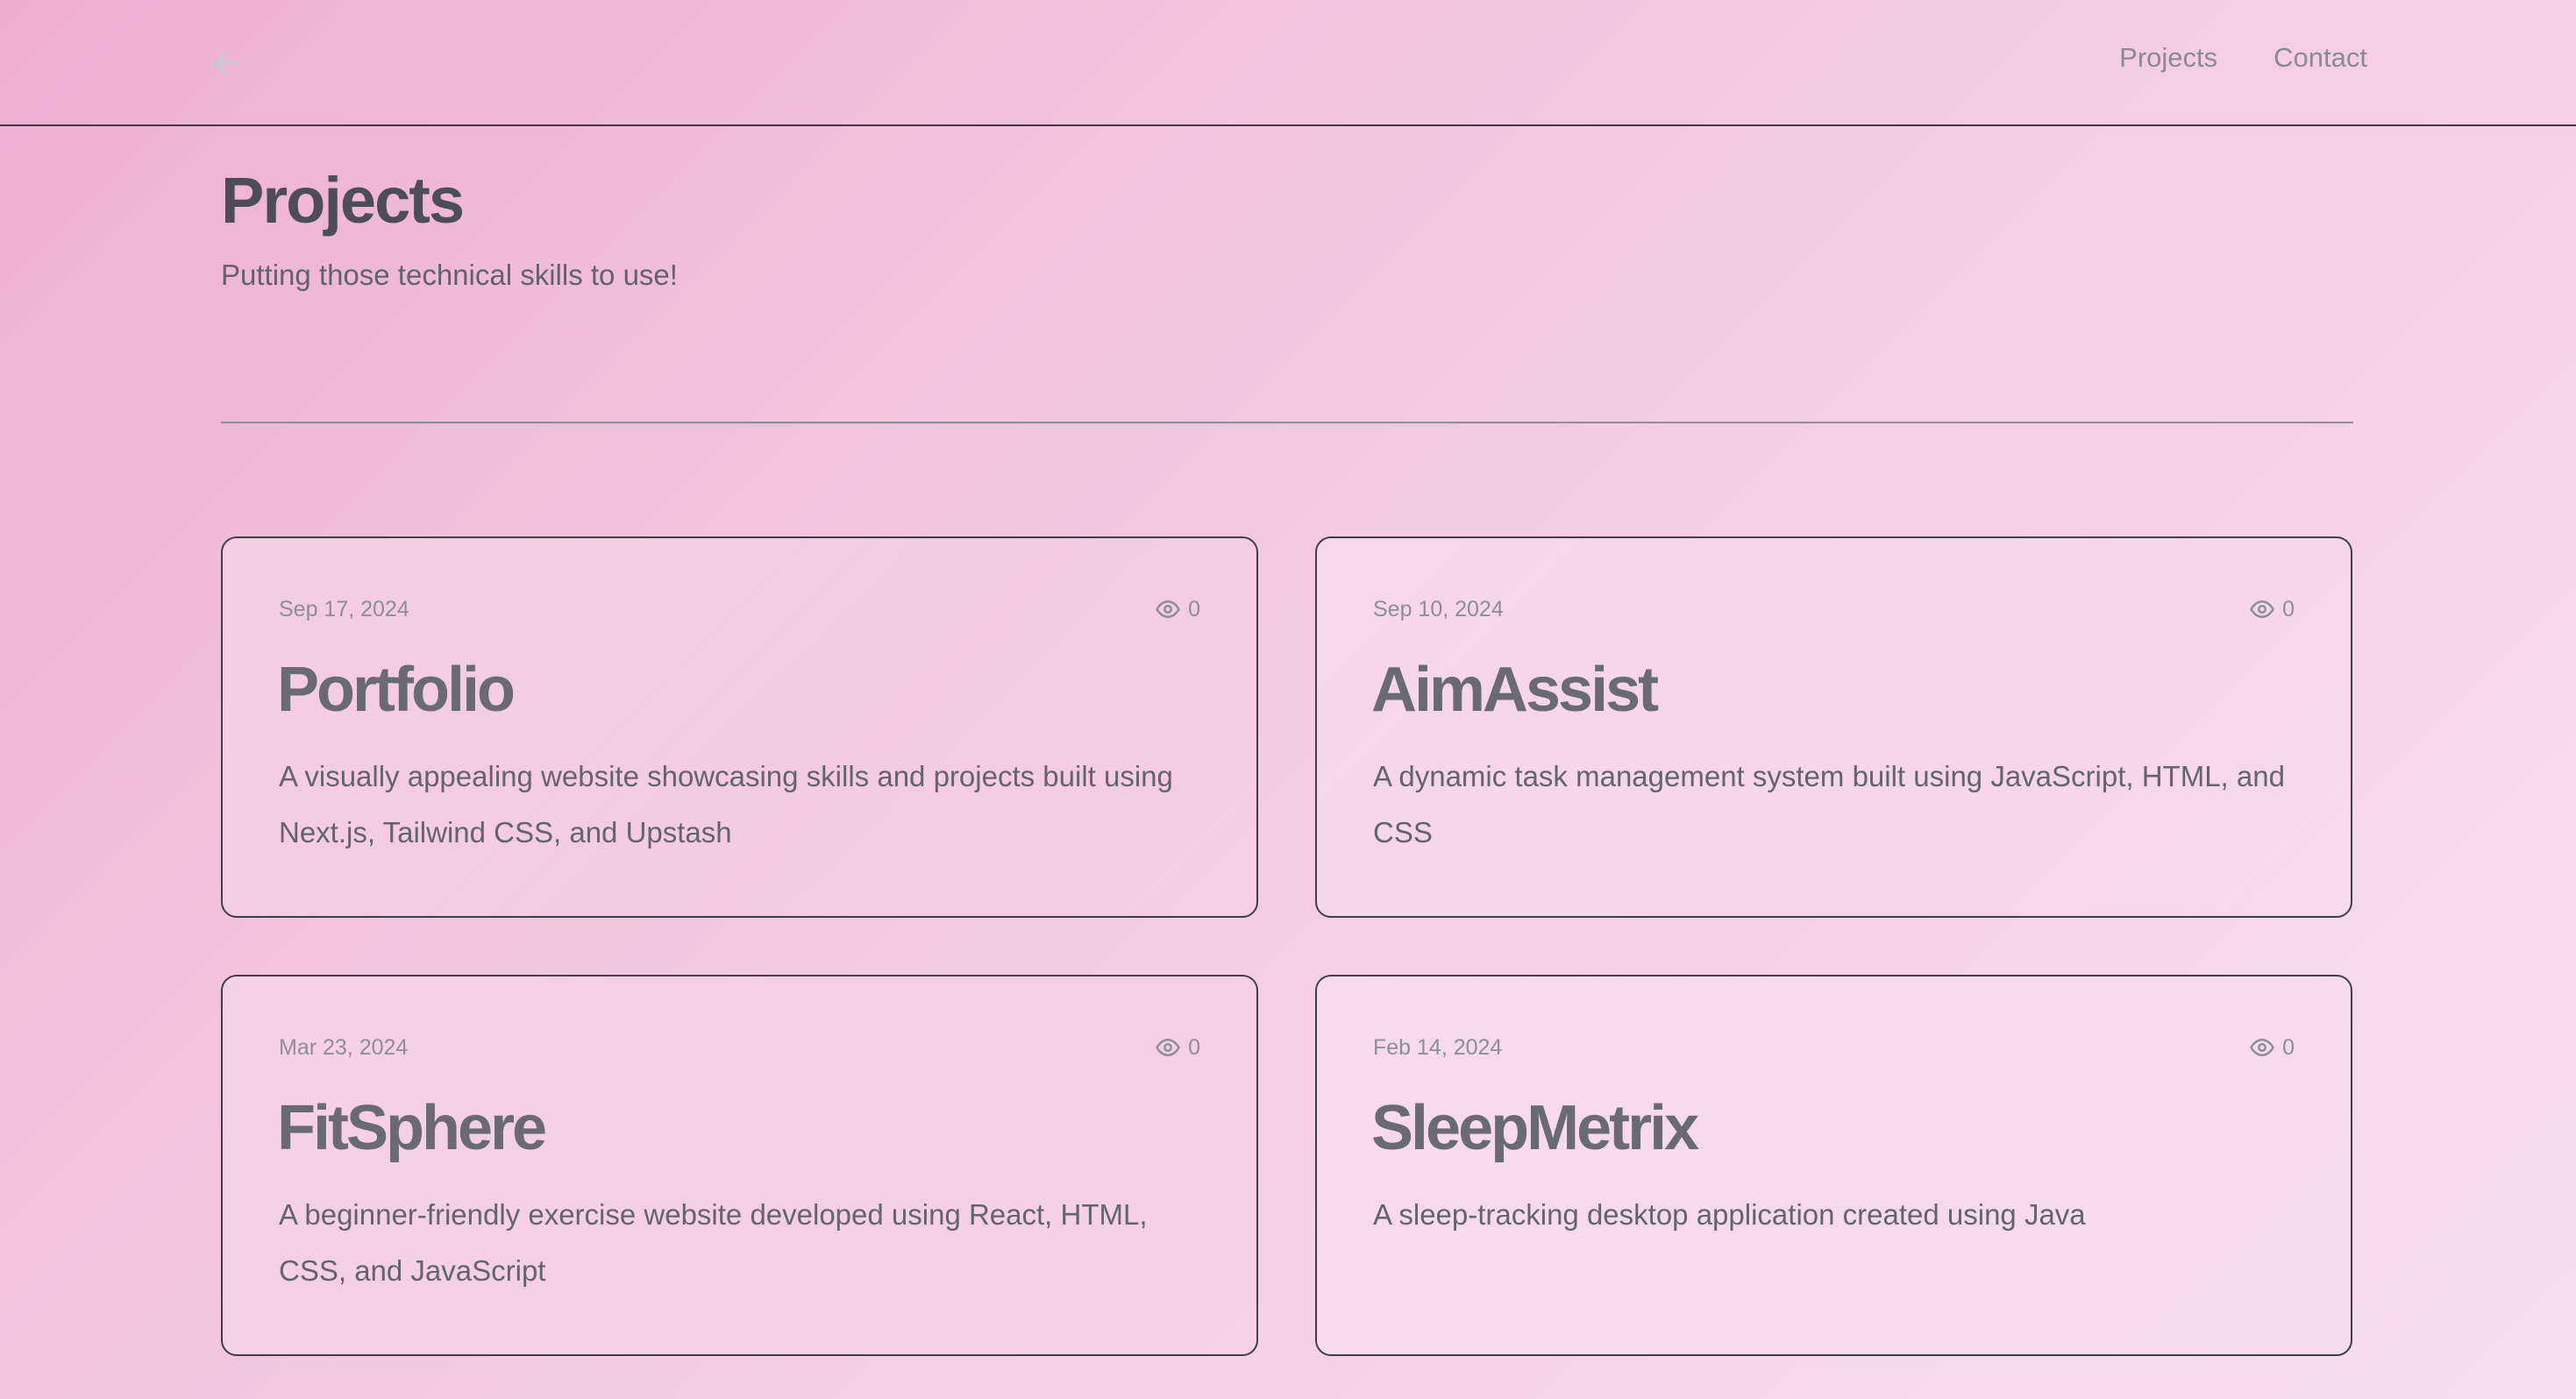 This screenshot has height=1399, width=2576. I want to click on card-title: AimAssist, so click(1515, 690).